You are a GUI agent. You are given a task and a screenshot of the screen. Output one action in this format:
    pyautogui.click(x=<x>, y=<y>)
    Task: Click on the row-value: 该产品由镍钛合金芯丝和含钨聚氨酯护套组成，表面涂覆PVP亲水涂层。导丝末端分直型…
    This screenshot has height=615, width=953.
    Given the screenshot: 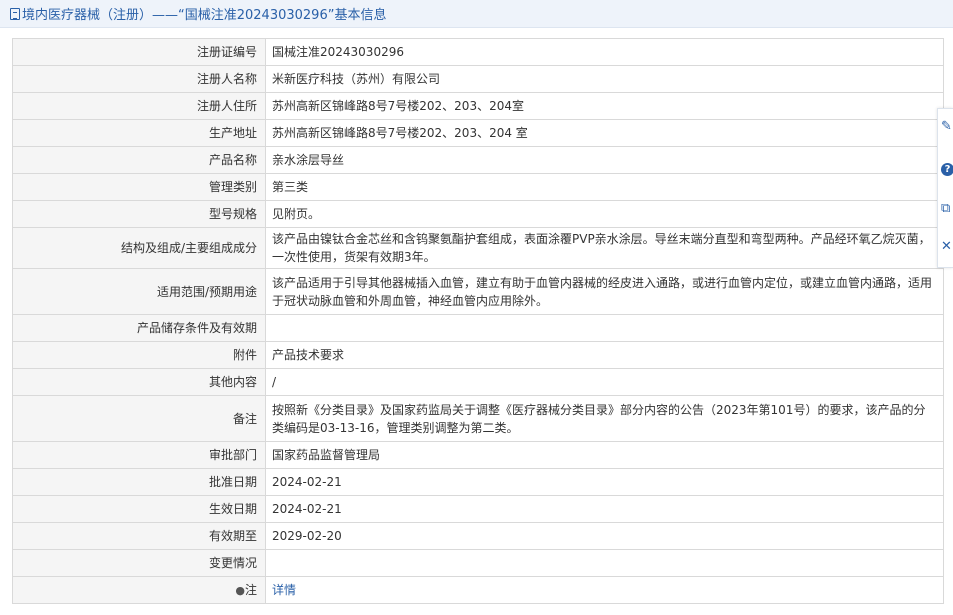 What is the action you would take?
    pyautogui.click(x=604, y=248)
    